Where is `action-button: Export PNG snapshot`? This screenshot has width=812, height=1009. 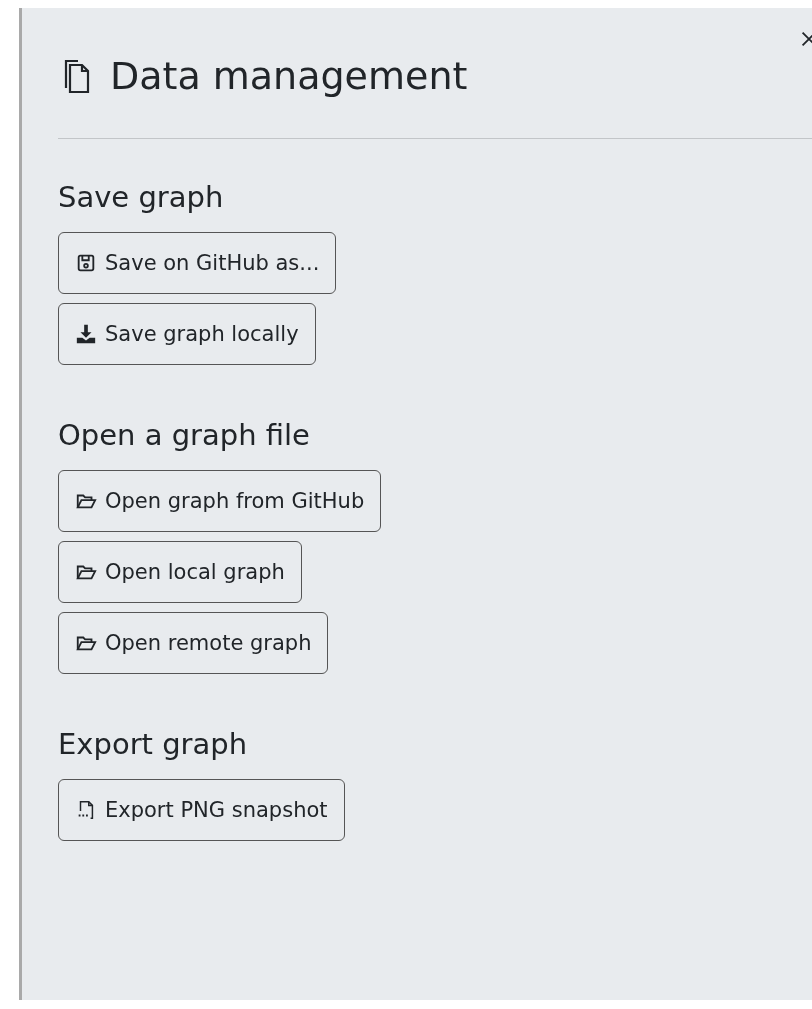 action-button: Export PNG snapshot is located at coordinates (201, 810).